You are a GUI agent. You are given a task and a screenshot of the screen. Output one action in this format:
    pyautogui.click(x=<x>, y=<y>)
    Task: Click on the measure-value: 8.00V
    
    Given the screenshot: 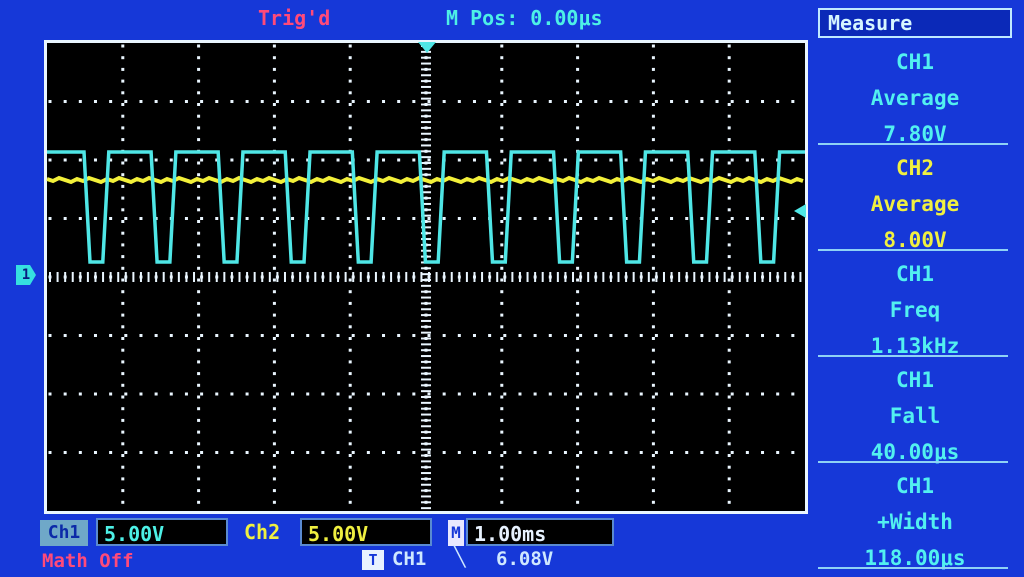 What is the action you would take?
    pyautogui.click(x=915, y=240)
    